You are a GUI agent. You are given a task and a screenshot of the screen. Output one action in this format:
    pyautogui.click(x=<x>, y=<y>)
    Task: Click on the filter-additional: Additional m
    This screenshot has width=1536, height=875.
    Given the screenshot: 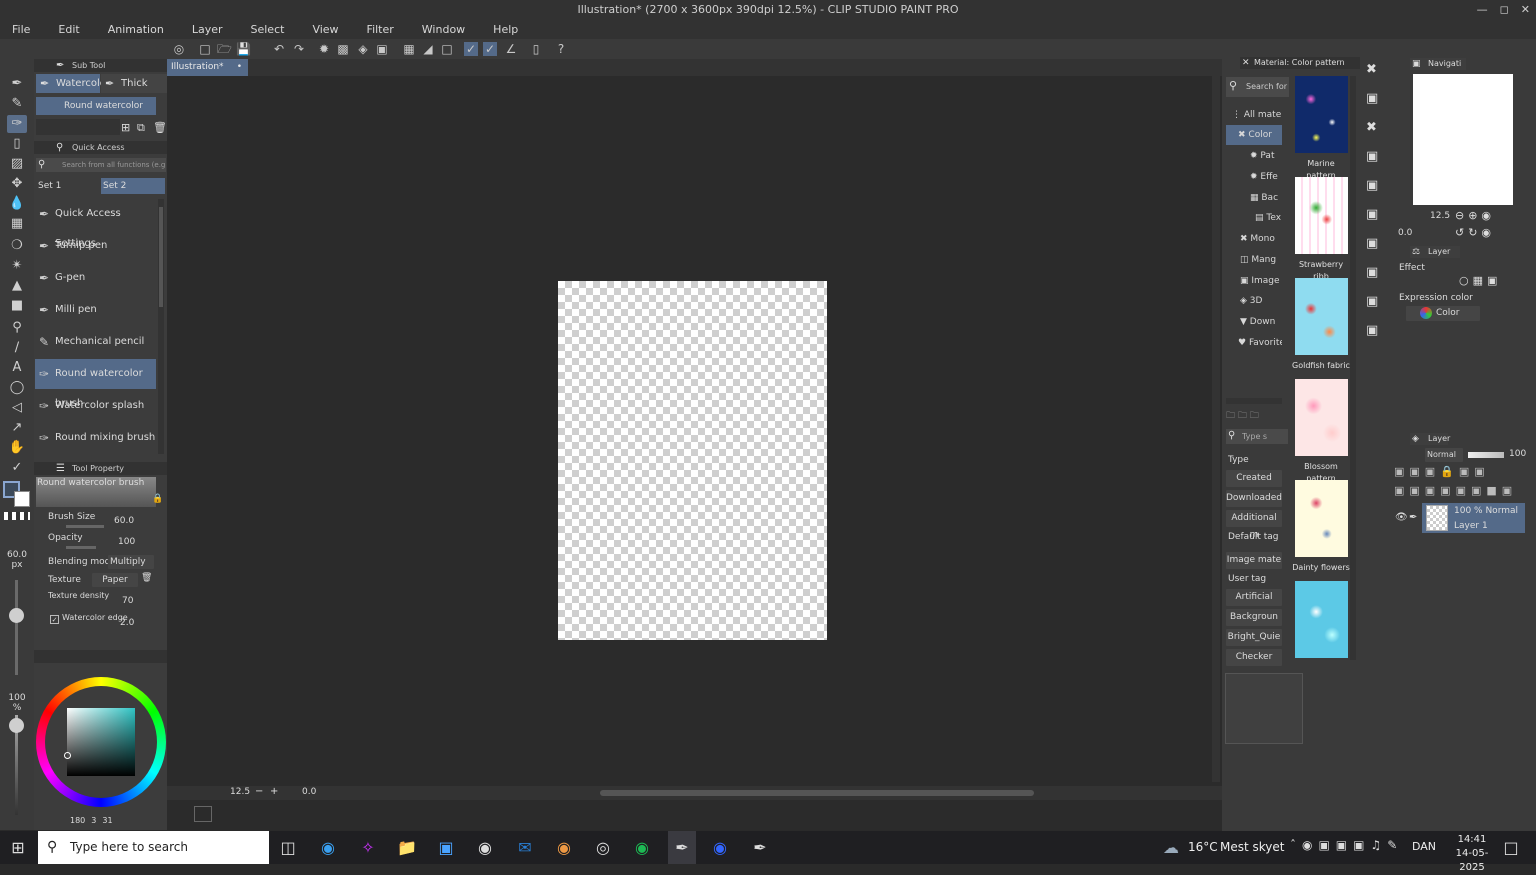 What is the action you would take?
    pyautogui.click(x=1254, y=525)
    